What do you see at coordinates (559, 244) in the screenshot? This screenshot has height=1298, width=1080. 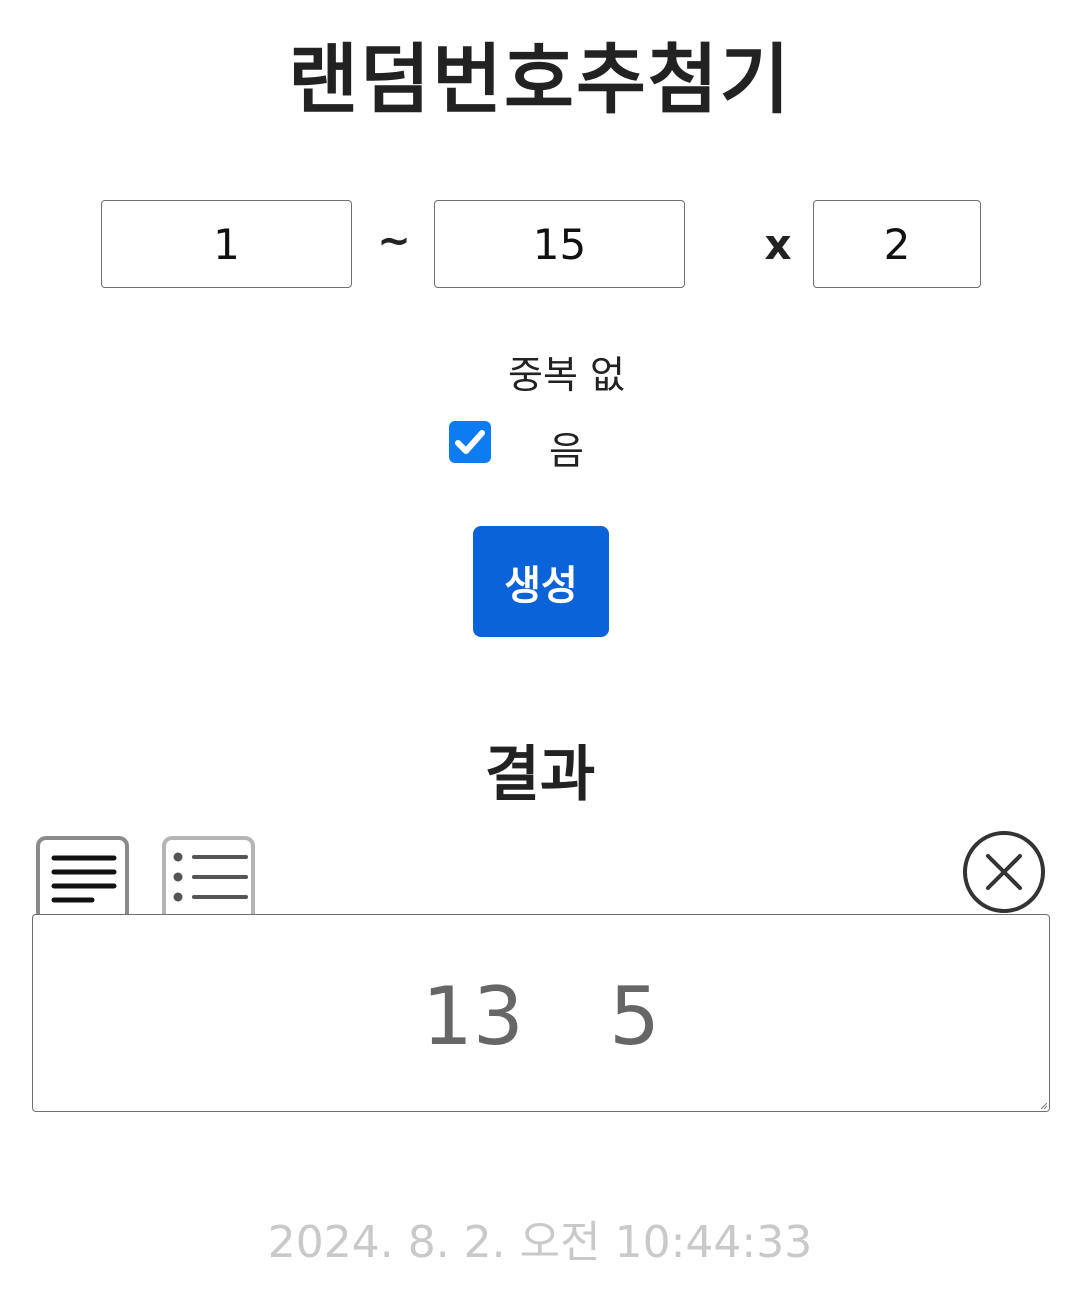 I see `range-to-input` at bounding box center [559, 244].